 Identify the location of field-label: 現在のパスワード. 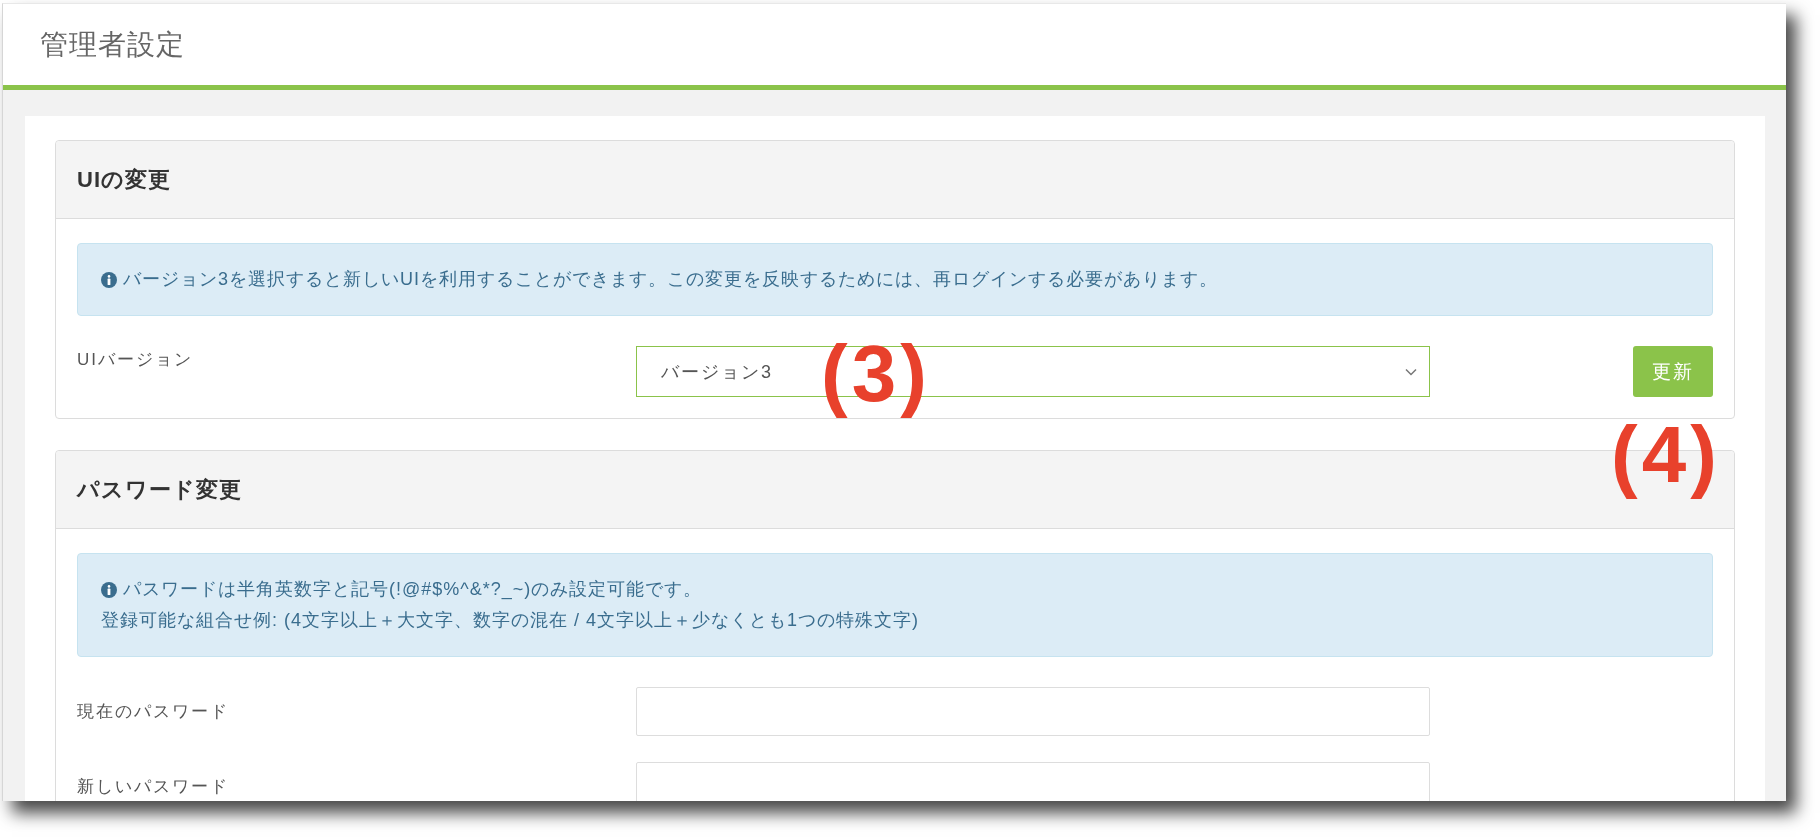
(153, 711).